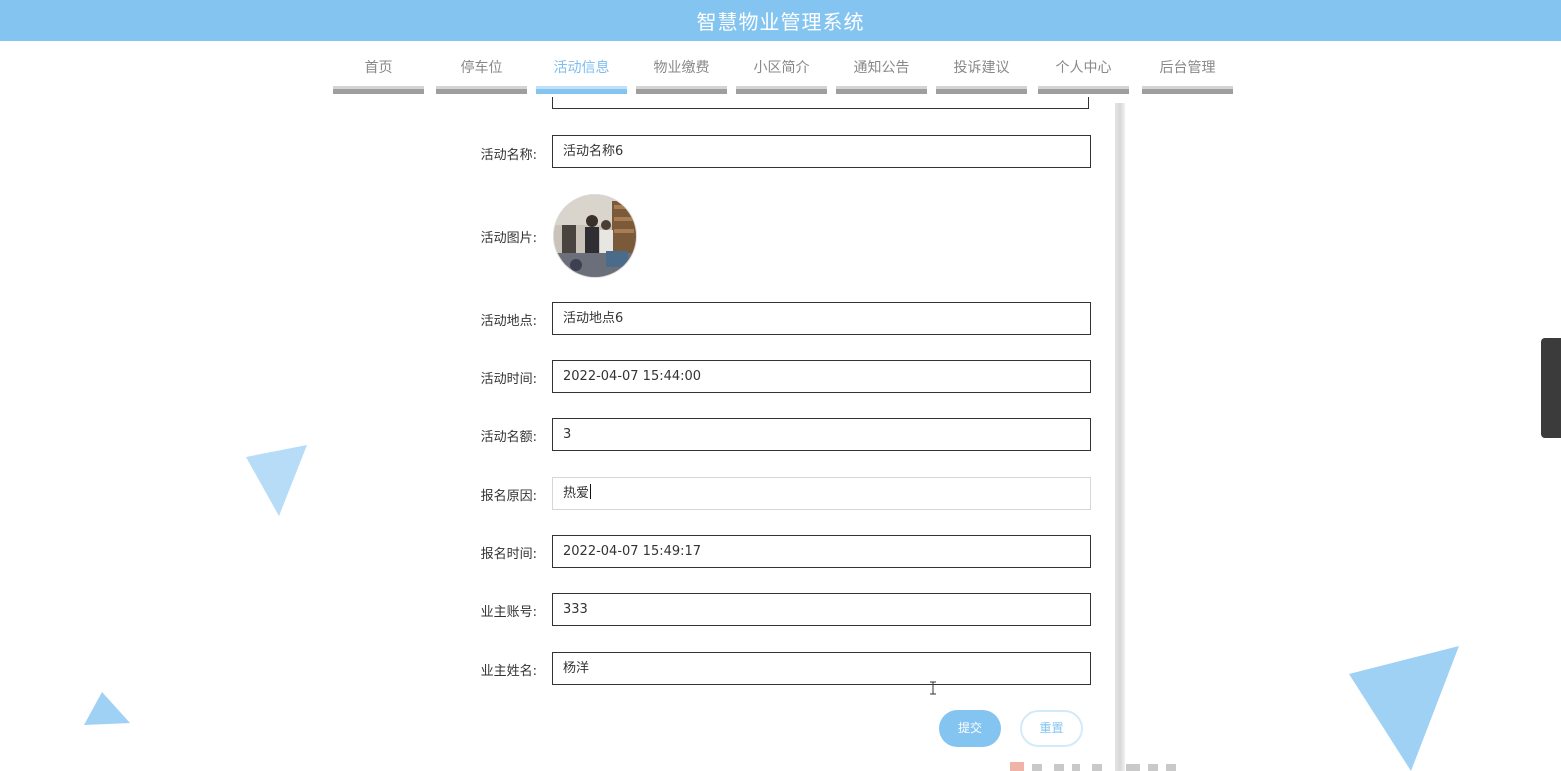  I want to click on text-caret, so click(591, 491).